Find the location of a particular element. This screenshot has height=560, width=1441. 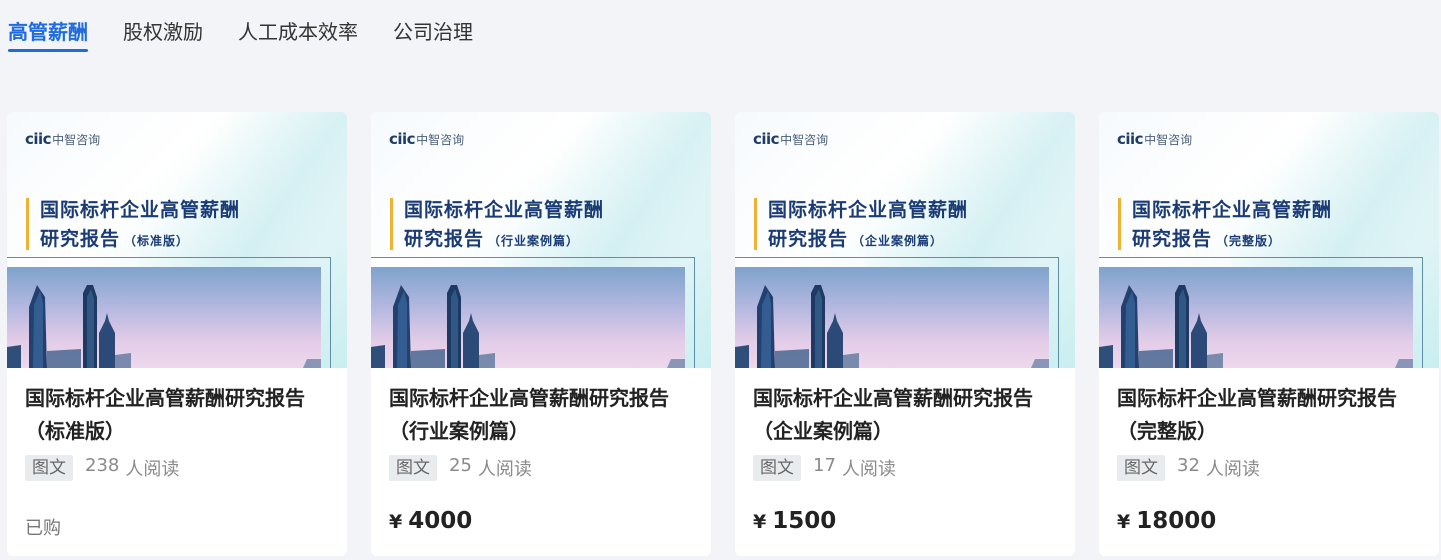

cover-title: 国际标杆企业高管薪酬 研究报告 （企业案例篇） is located at coordinates (868, 225).